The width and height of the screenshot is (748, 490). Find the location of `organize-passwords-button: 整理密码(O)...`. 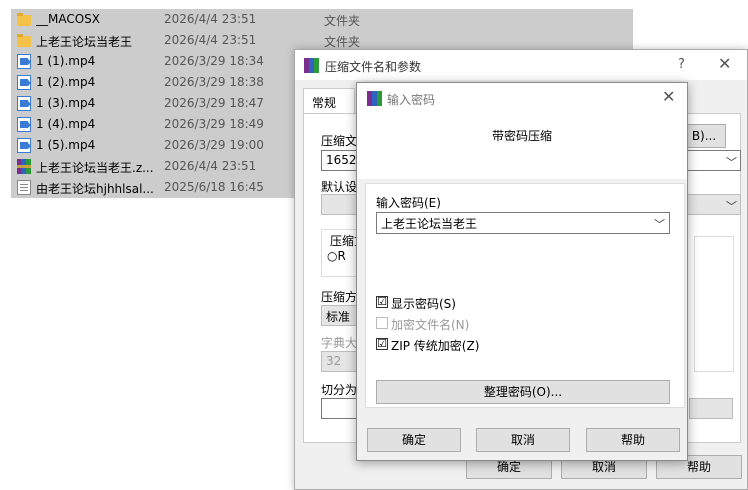

organize-passwords-button: 整理密码(O)... is located at coordinates (523, 392).